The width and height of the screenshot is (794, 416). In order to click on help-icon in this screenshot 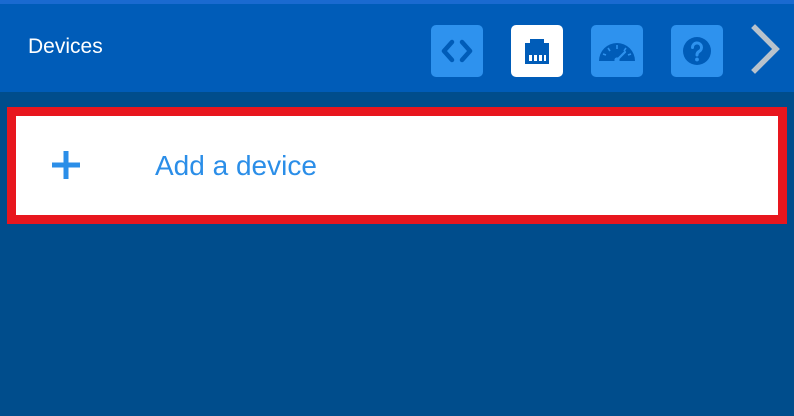, I will do `click(697, 51)`.